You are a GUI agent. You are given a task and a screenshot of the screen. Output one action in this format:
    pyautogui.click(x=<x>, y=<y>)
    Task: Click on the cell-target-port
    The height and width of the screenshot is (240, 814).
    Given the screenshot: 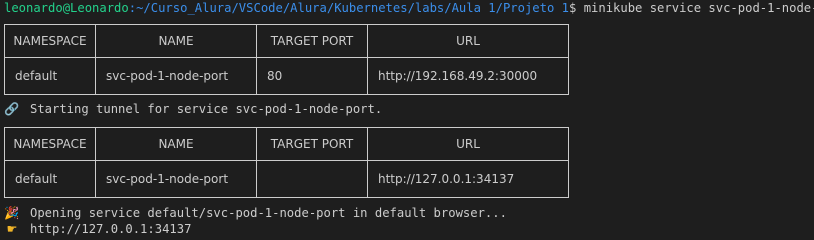 What is the action you would take?
    pyautogui.click(x=312, y=179)
    